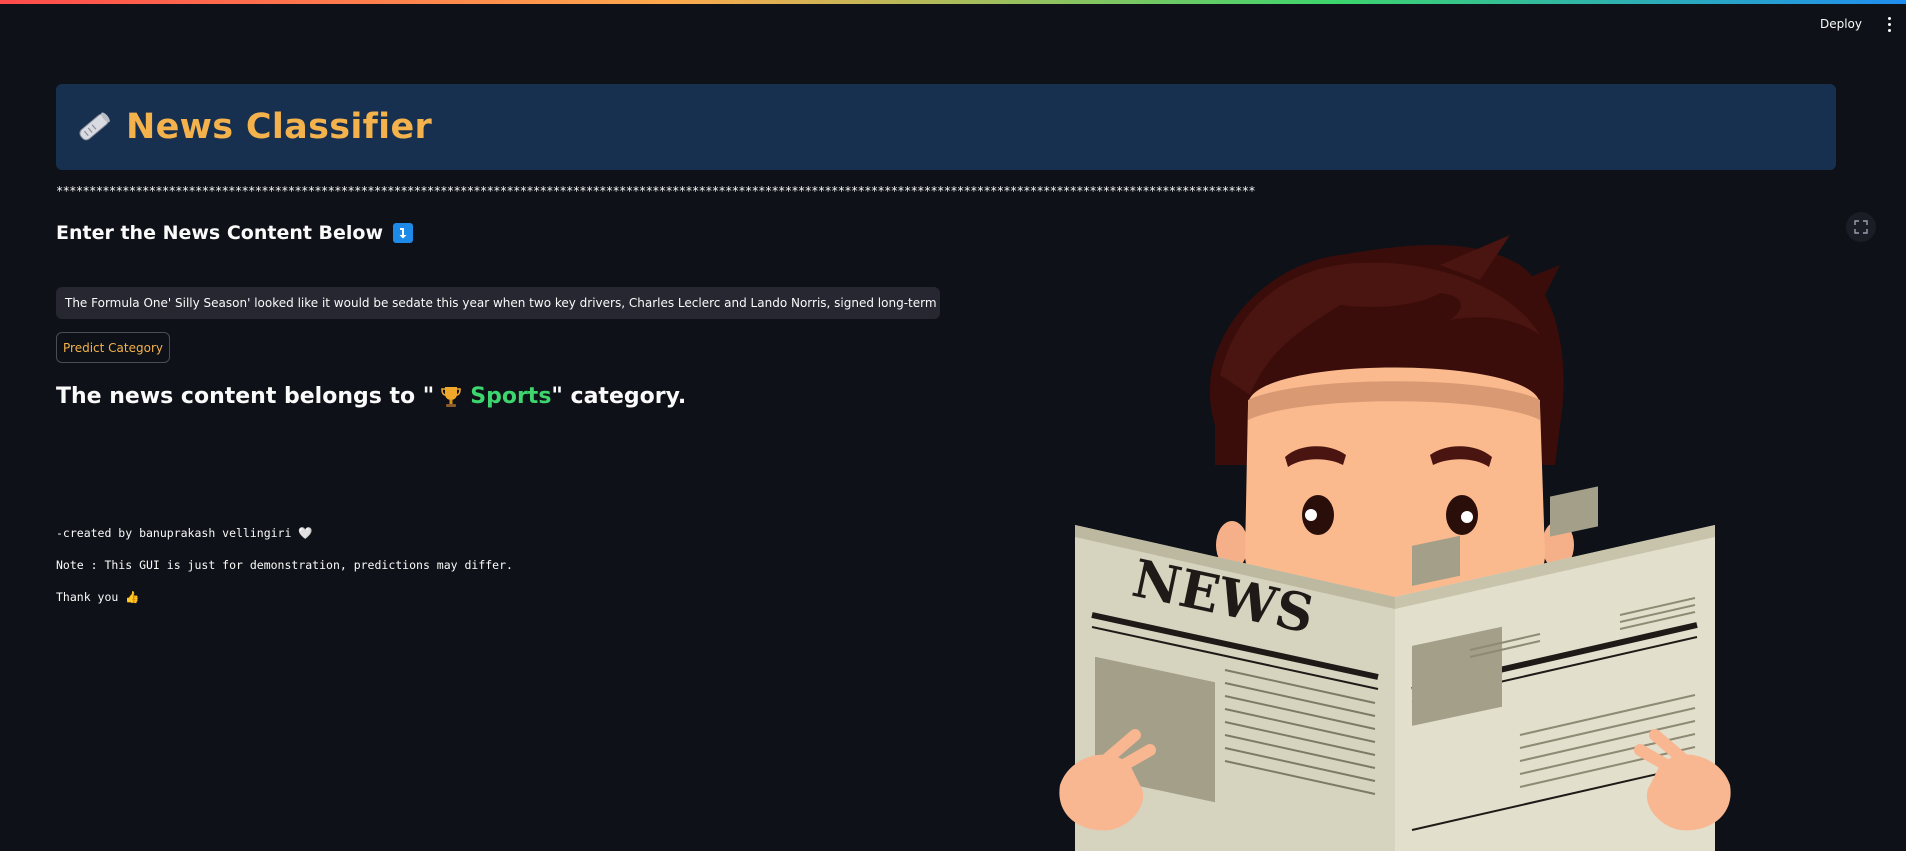 The height and width of the screenshot is (851, 1906). Describe the element at coordinates (619, 396) in the screenshot. I see `result-suffix: " category.` at that location.